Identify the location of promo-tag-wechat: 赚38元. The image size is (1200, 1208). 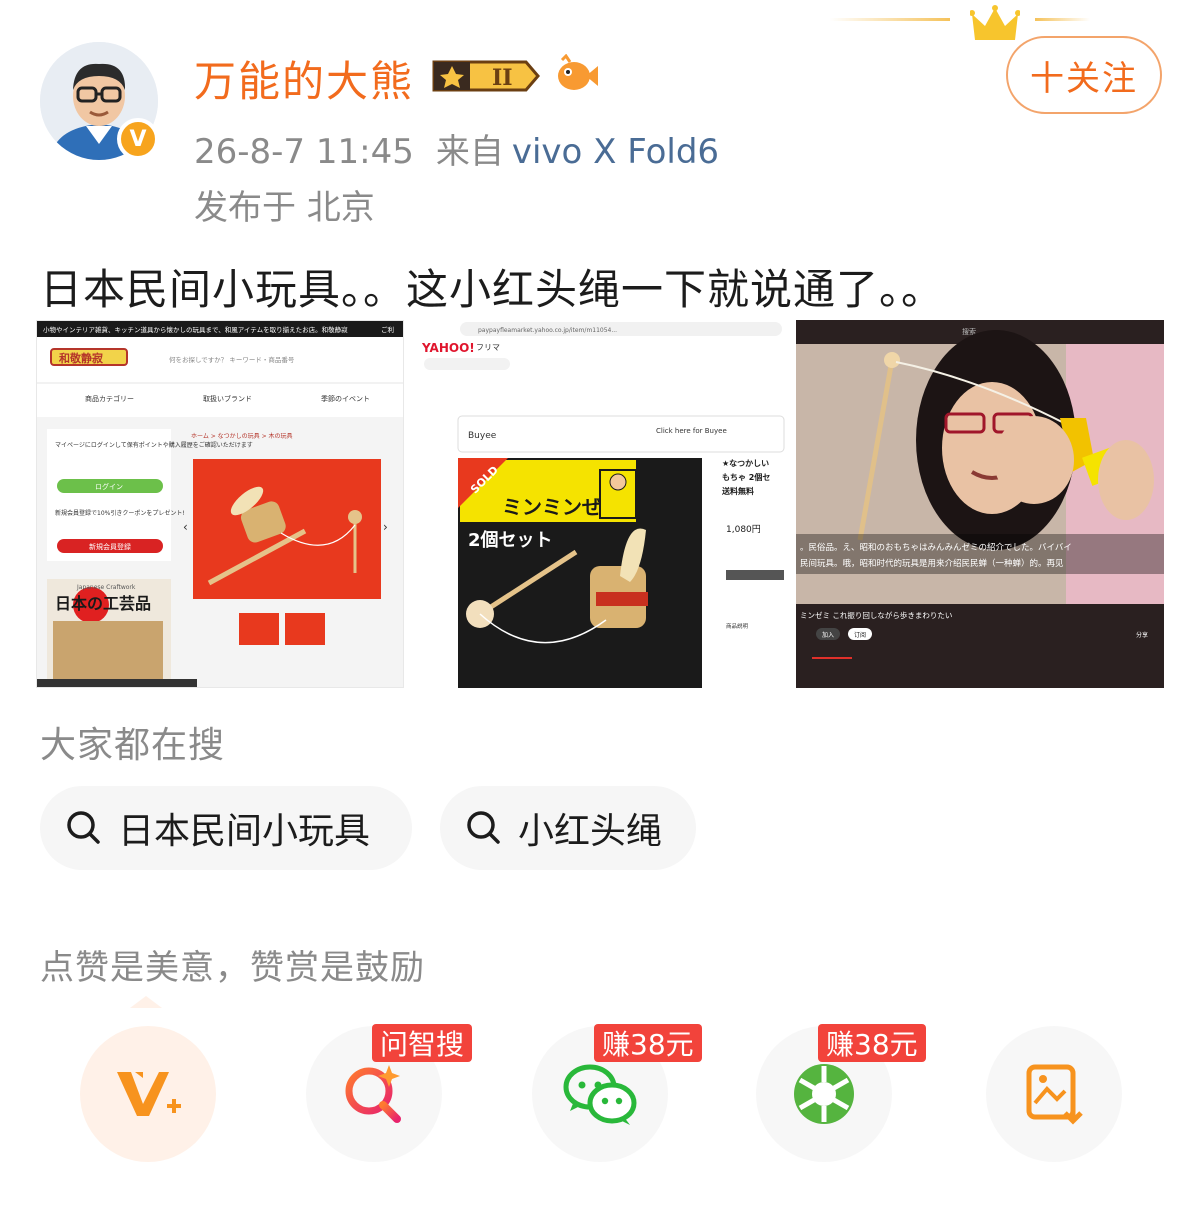
(648, 1043).